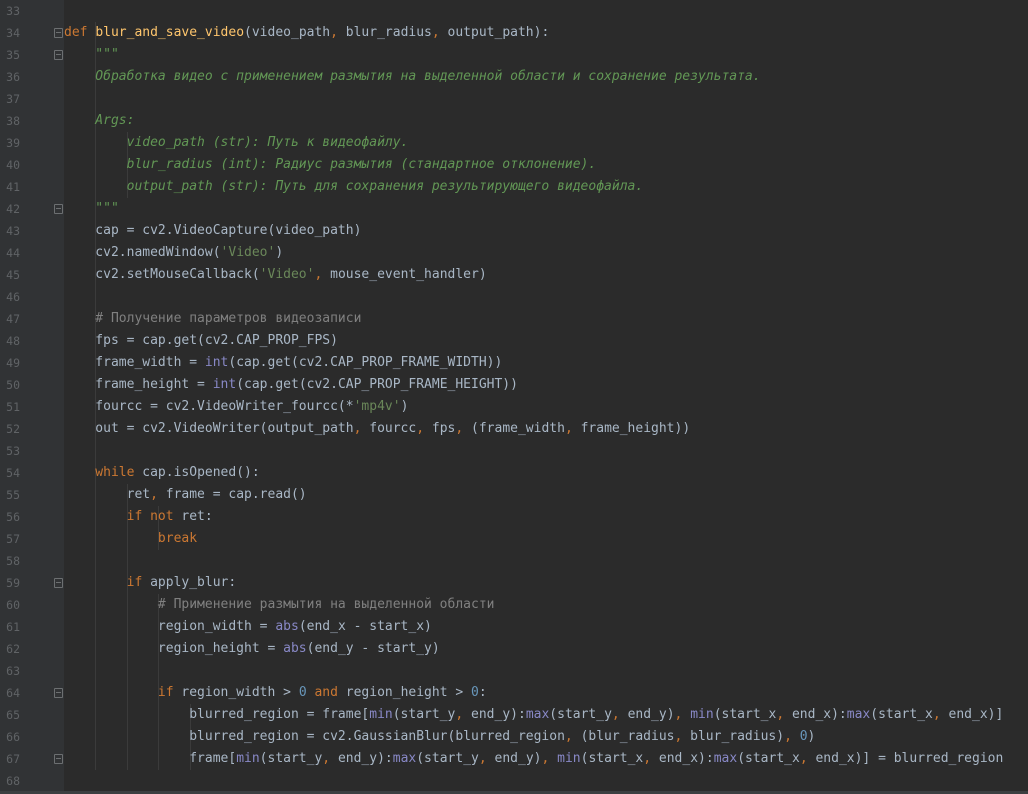 The width and height of the screenshot is (1028, 794). What do you see at coordinates (13, 517) in the screenshot?
I see `line-number: 56` at bounding box center [13, 517].